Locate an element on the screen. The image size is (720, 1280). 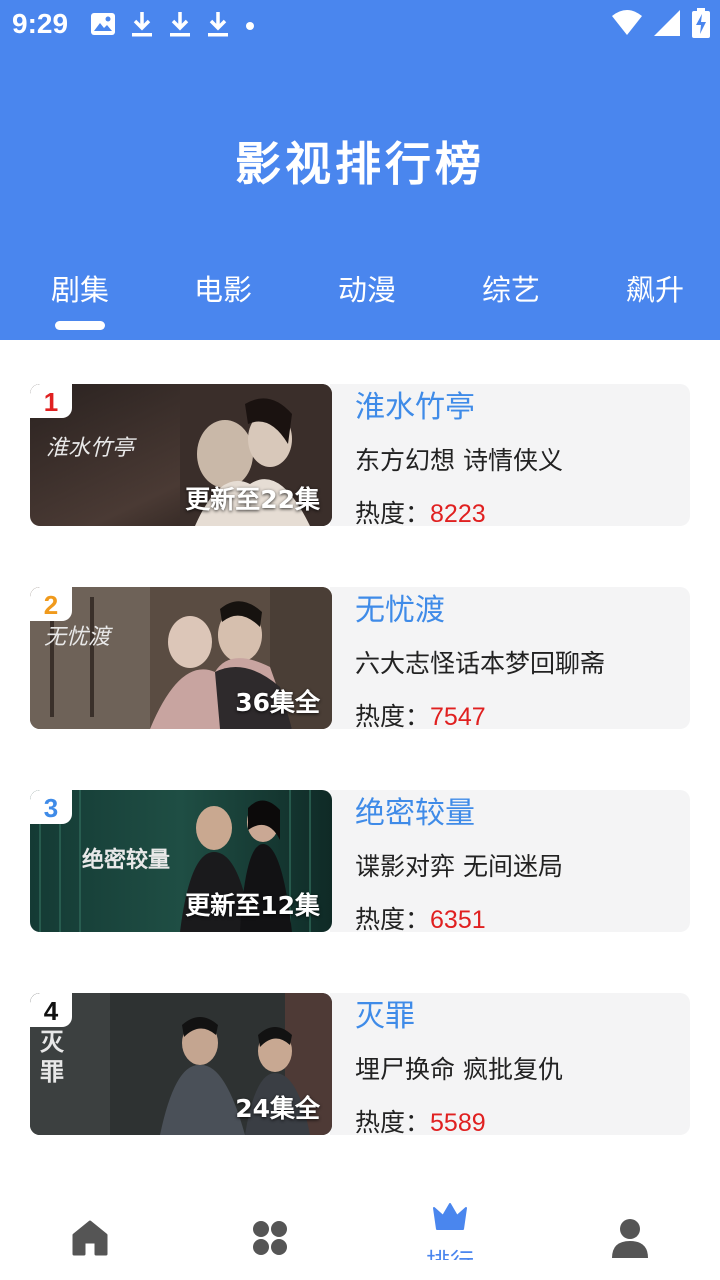
grid-icon is located at coordinates (270, 1240).